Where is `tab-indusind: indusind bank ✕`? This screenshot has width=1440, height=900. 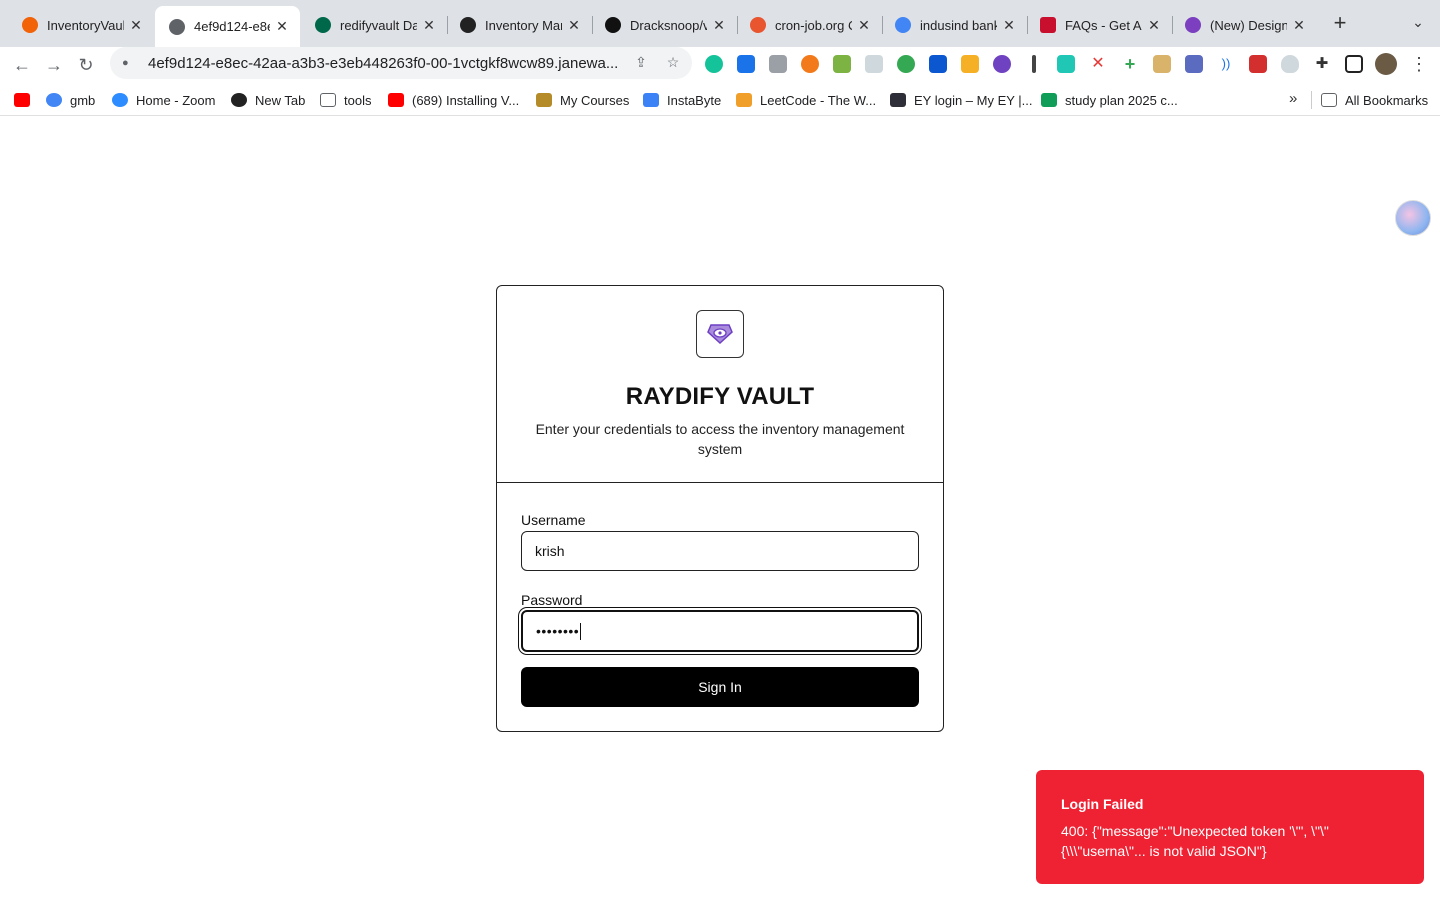 tab-indusind: indusind bank ✕ is located at coordinates (954, 25).